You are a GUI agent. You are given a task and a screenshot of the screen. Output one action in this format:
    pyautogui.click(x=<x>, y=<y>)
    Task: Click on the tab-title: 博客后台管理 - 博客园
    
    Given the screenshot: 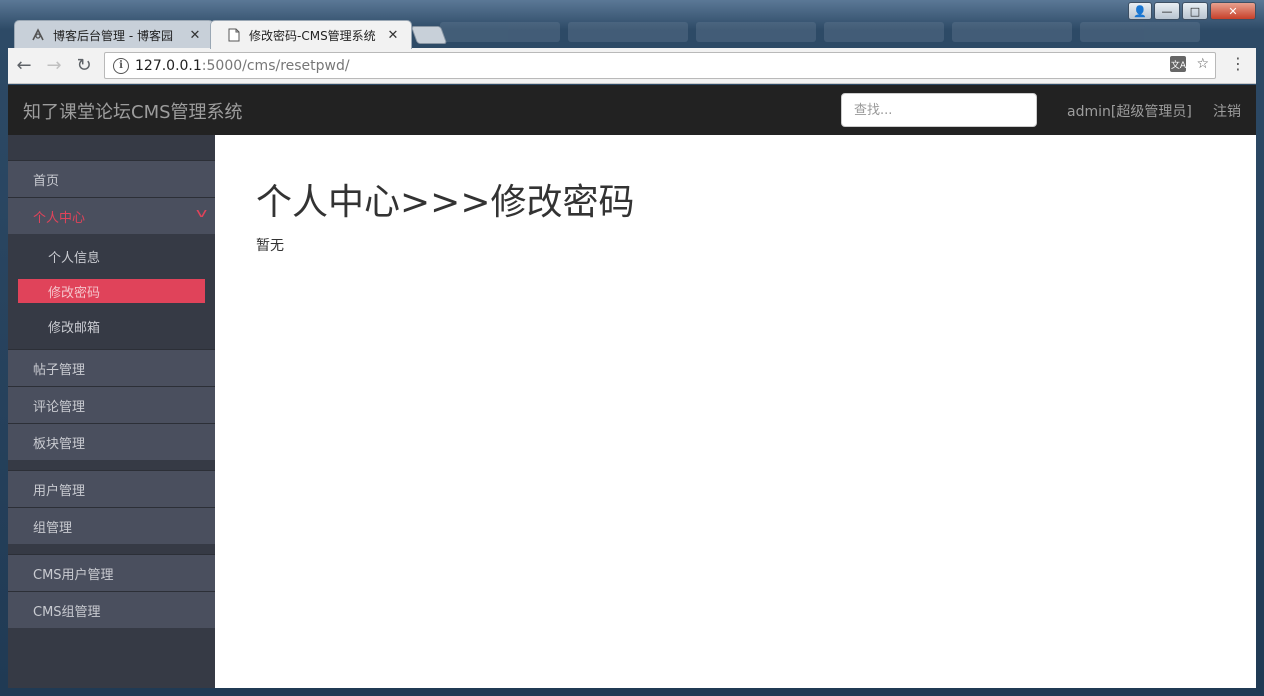 What is the action you would take?
    pyautogui.click(x=113, y=35)
    